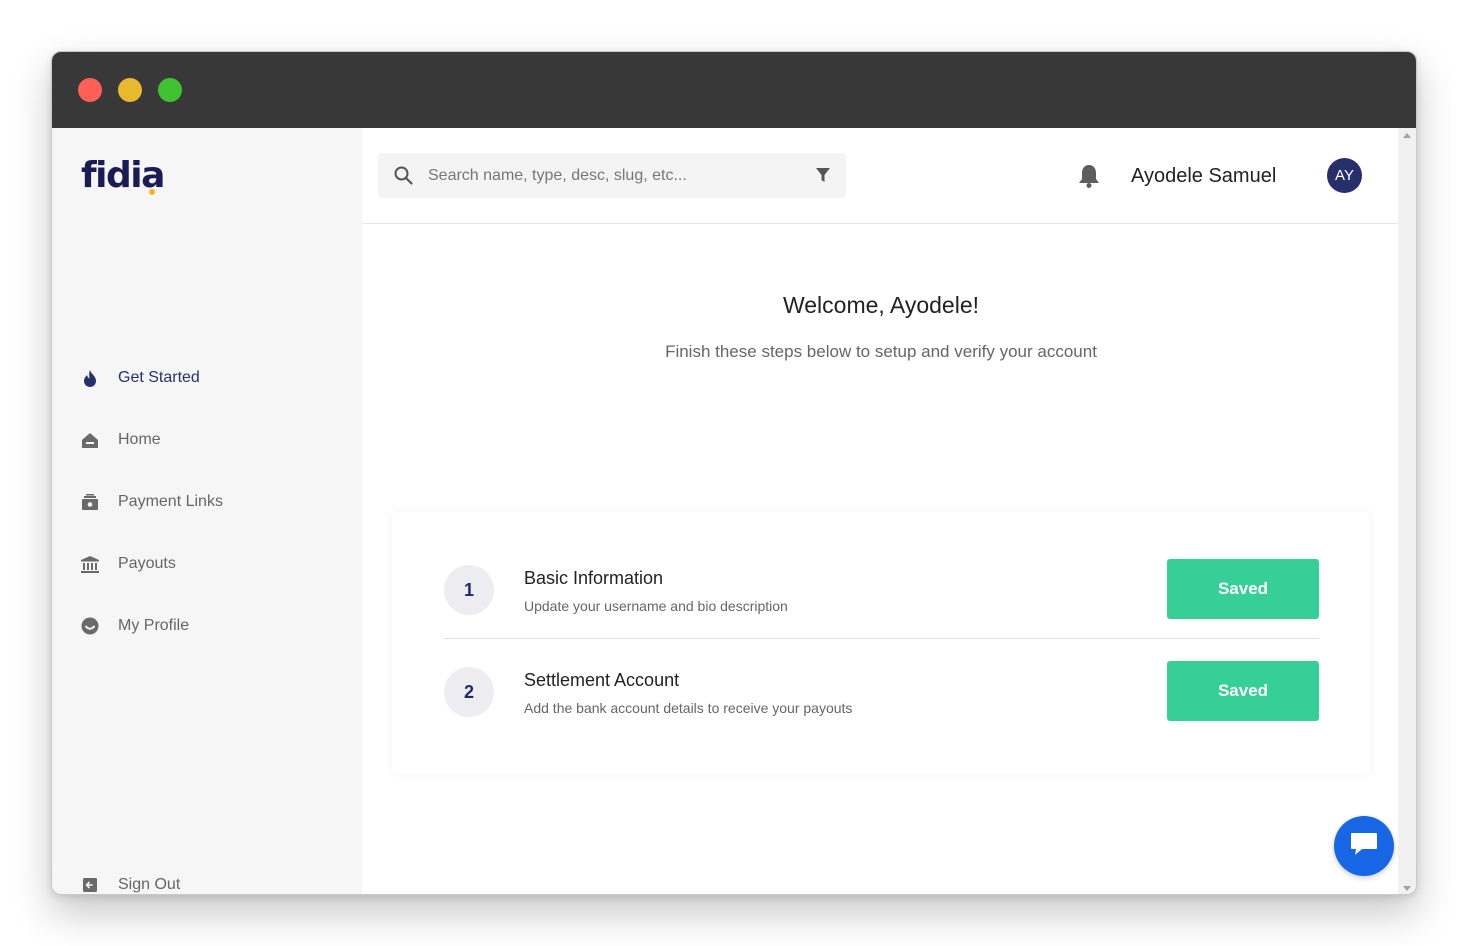  What do you see at coordinates (734, 90) in the screenshot?
I see `title-bar` at bounding box center [734, 90].